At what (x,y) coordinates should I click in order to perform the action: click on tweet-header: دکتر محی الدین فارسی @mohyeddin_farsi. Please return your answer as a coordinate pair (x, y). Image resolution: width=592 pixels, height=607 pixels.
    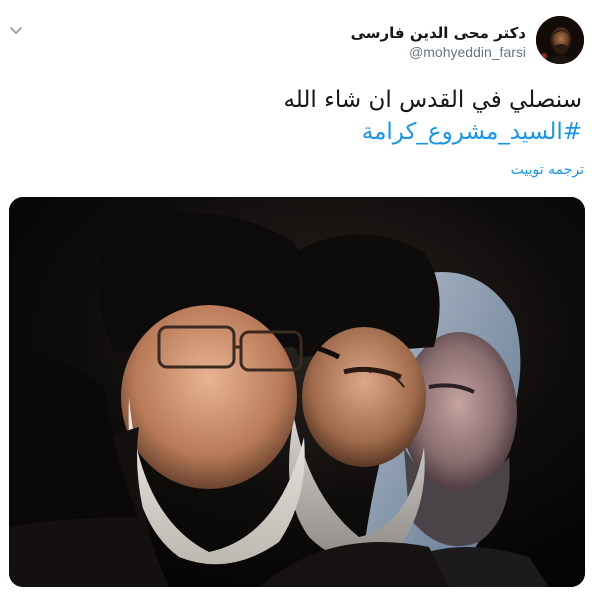
    Looking at the image, I should click on (467, 44).